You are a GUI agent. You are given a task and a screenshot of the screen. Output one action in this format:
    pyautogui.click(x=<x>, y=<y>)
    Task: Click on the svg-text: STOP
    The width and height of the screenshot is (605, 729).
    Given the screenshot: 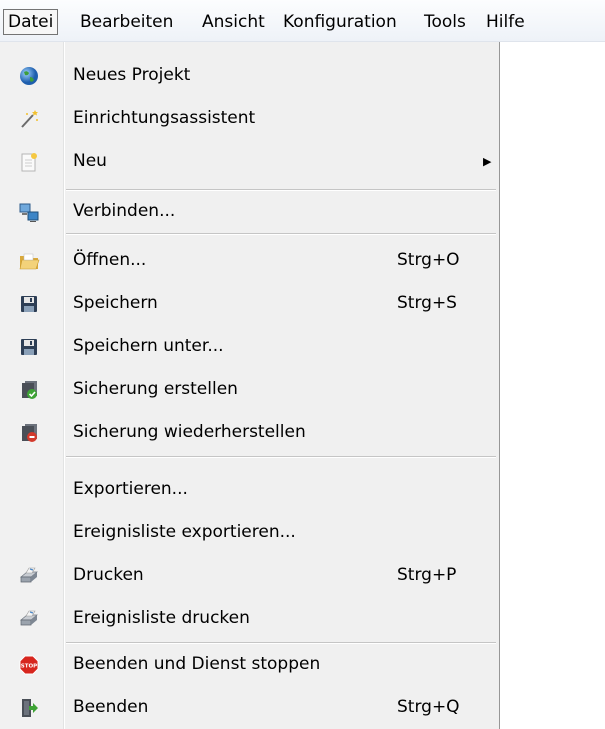 What is the action you would take?
    pyautogui.click(x=29, y=667)
    